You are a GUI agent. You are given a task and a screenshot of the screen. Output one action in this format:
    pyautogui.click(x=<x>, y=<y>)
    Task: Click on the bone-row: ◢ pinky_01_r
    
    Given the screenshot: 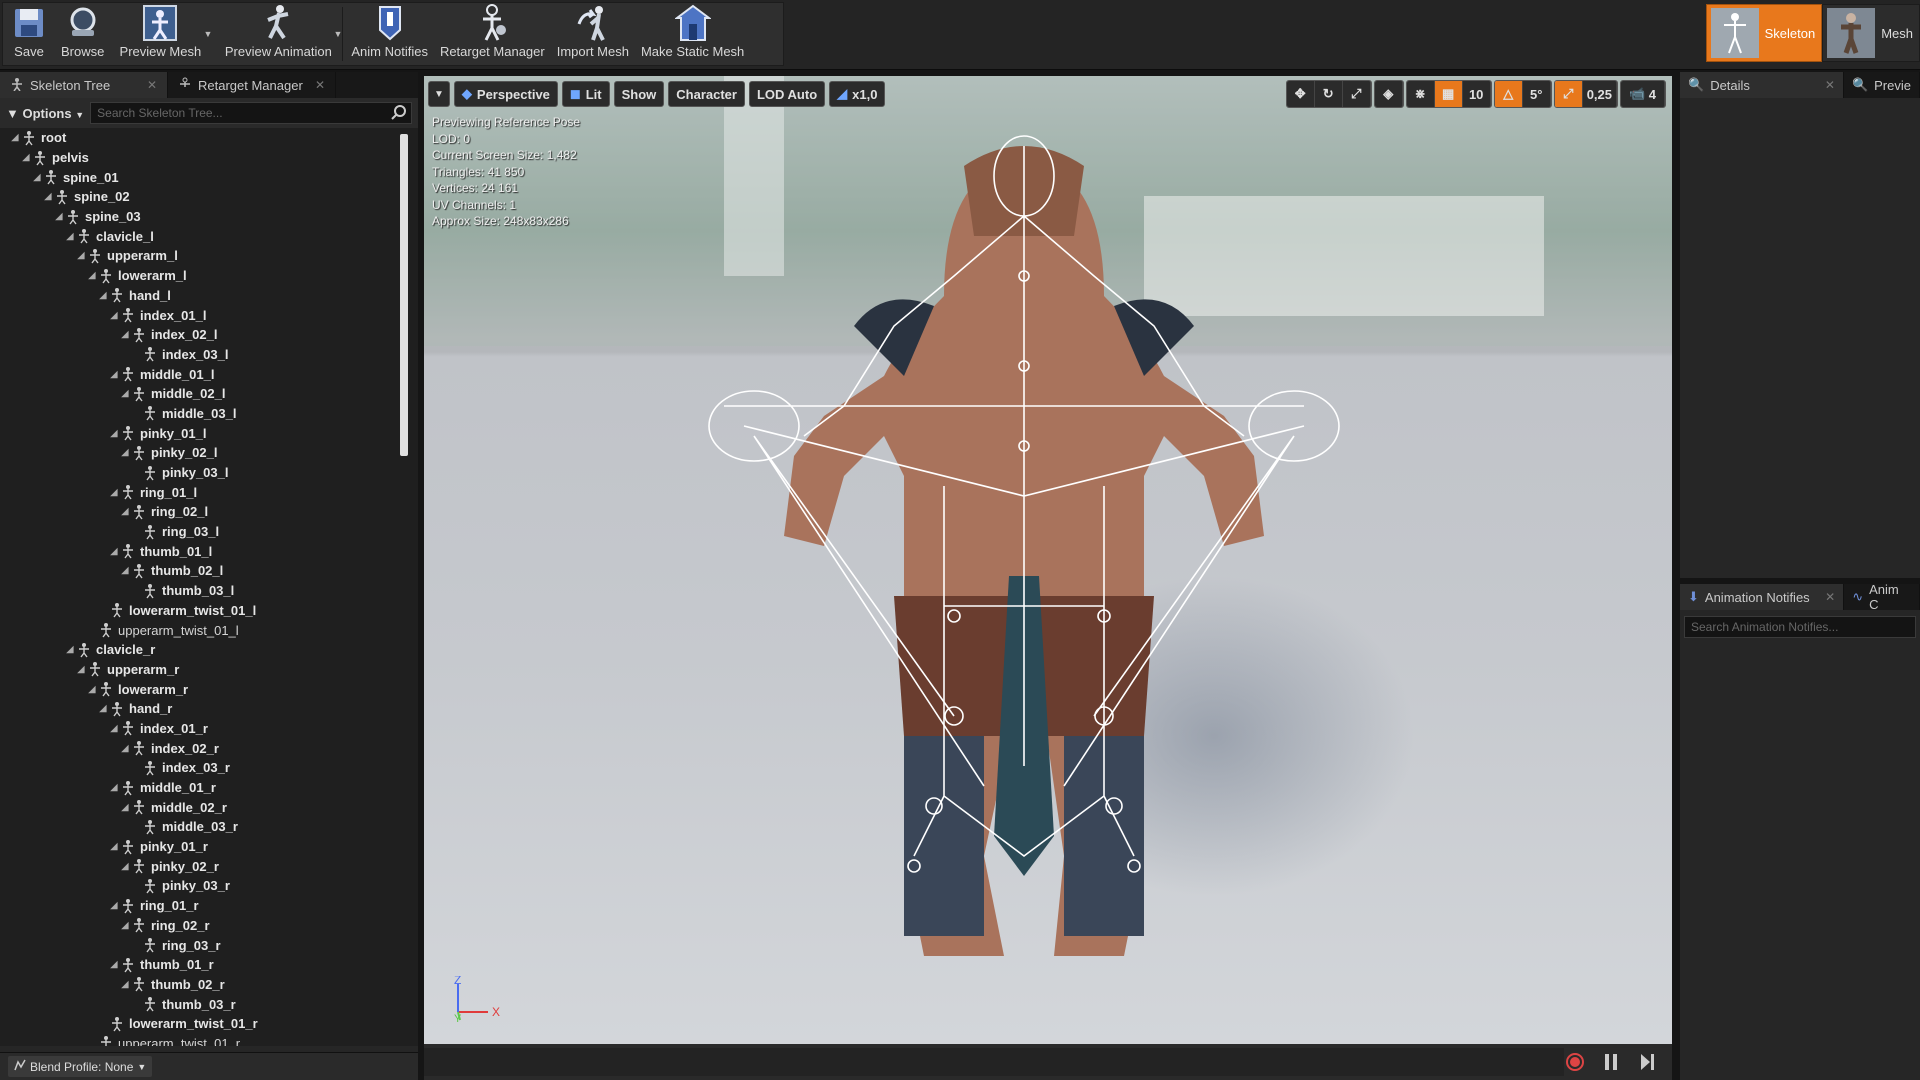 What is the action you would take?
    pyautogui.click(x=209, y=847)
    